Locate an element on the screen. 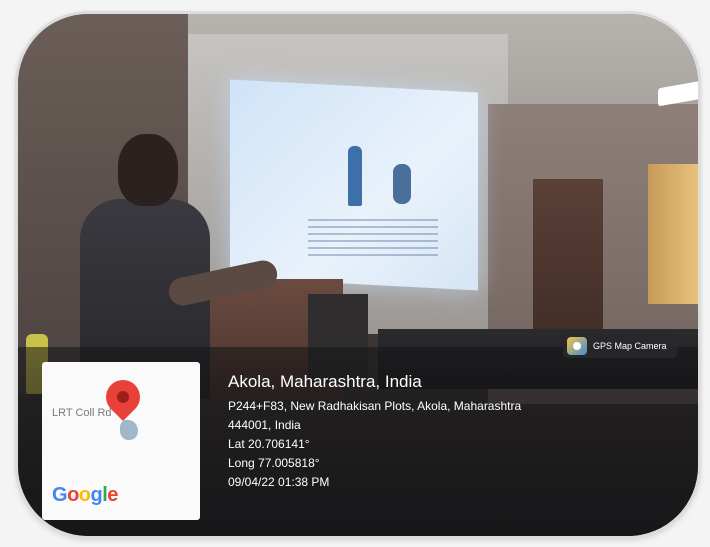 Image resolution: width=710 pixels, height=547 pixels. google-logo: Google is located at coordinates (85, 495).